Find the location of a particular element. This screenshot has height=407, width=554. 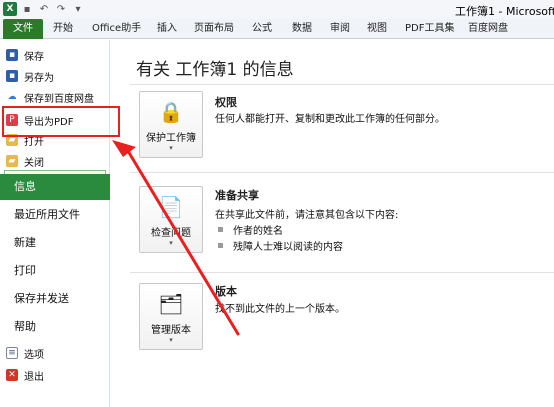

manage-versions-button: 🗂 管理版本 ▾ is located at coordinates (171, 316).